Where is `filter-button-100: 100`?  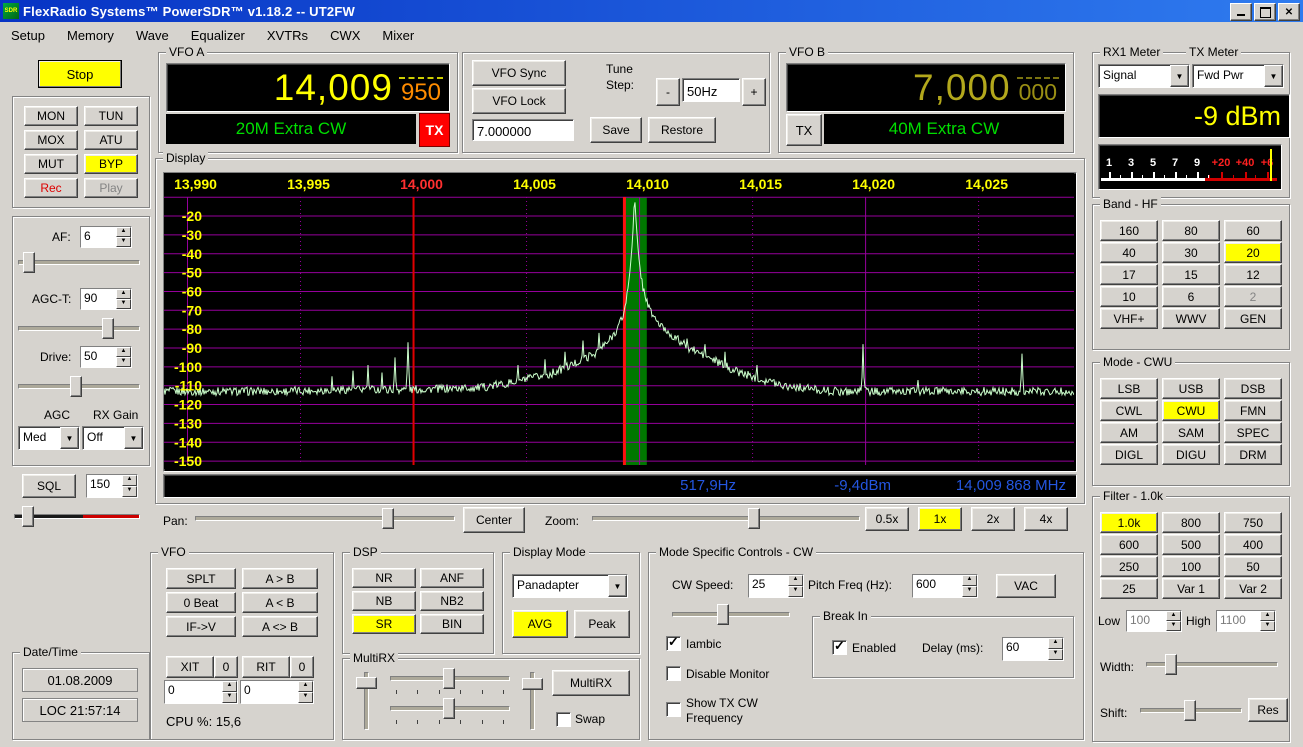
filter-button-100: 100 is located at coordinates (1191, 566).